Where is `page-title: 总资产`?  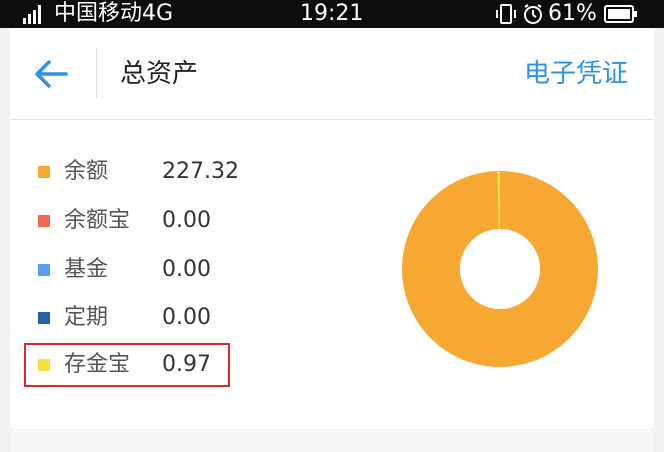
page-title: 总资产 is located at coordinates (159, 74).